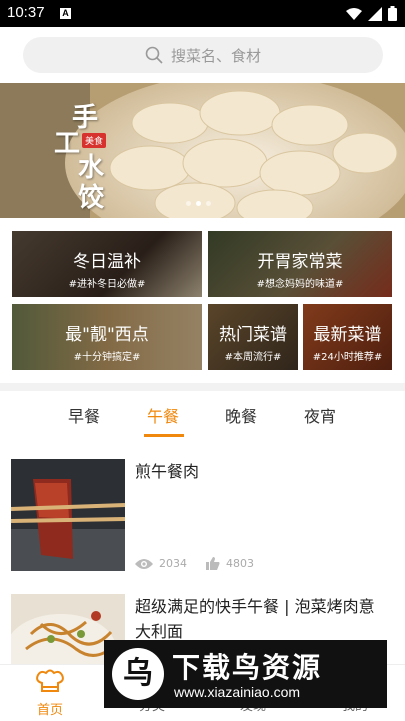  What do you see at coordinates (84, 415) in the screenshot?
I see `tab-breakfast: 早餐` at bounding box center [84, 415].